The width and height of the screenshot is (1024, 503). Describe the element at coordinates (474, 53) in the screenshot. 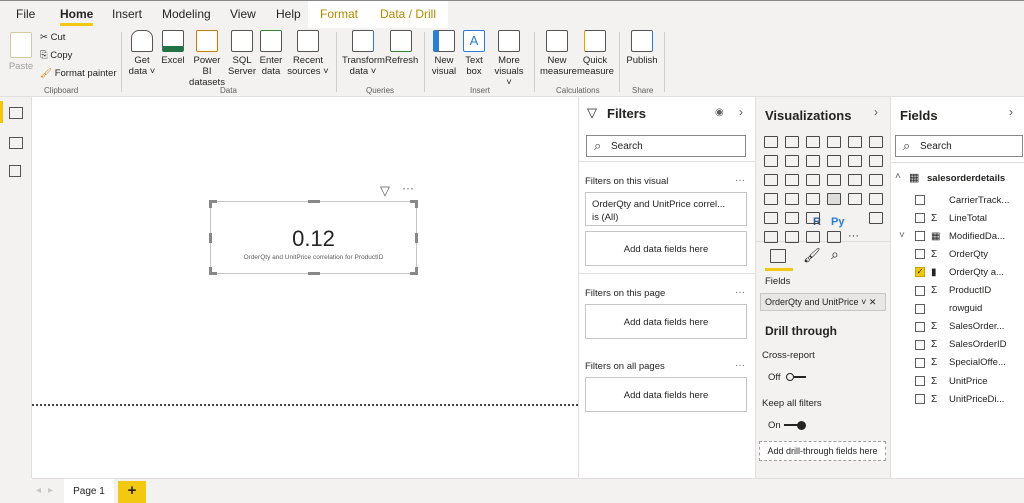

I see `text-box-button: A Text box` at that location.